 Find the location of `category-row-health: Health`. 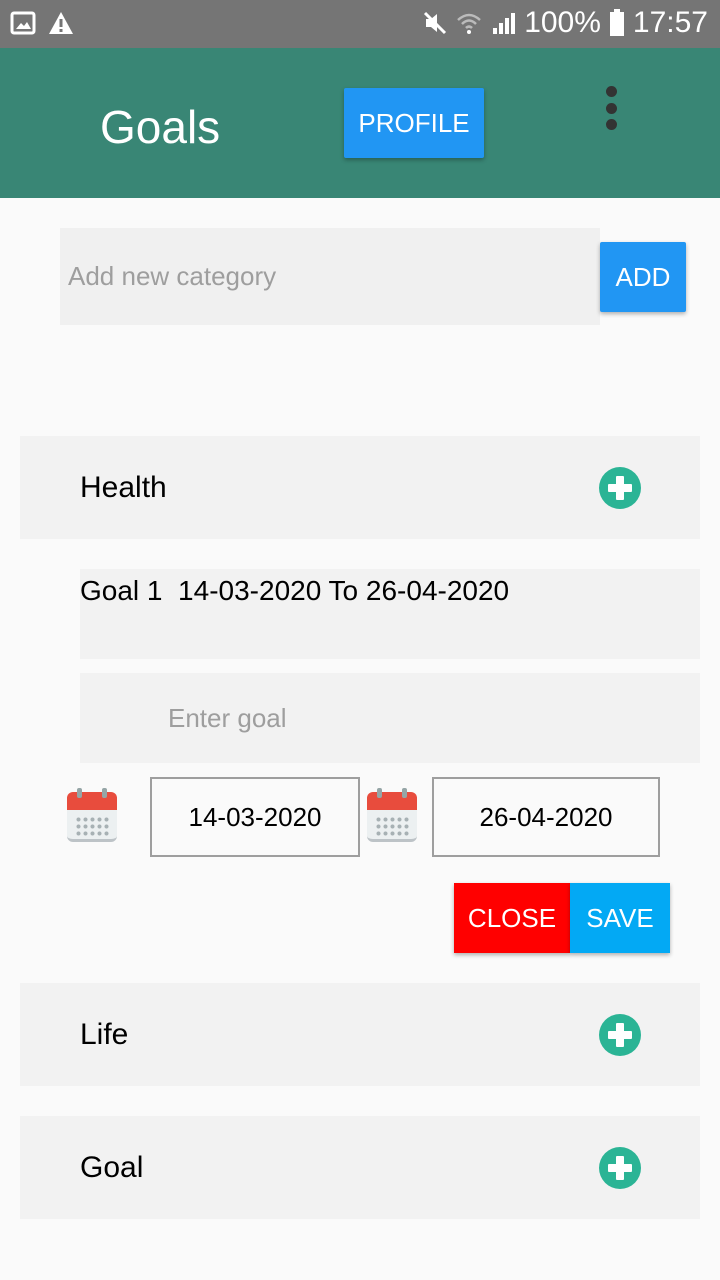

category-row-health: Health is located at coordinates (360, 487).